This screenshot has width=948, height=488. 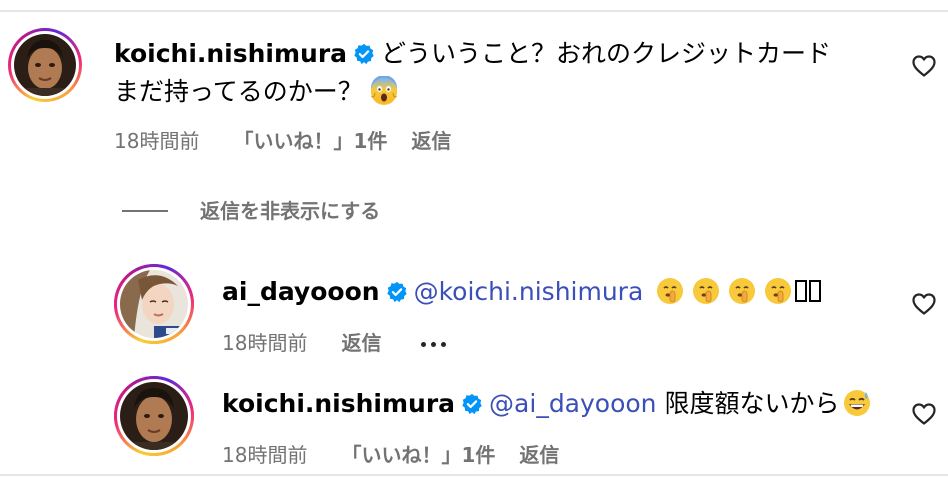 I want to click on reply-2-line: koichi.nishimura @ai_dayooon 限度額ないから, so click(x=547, y=405).